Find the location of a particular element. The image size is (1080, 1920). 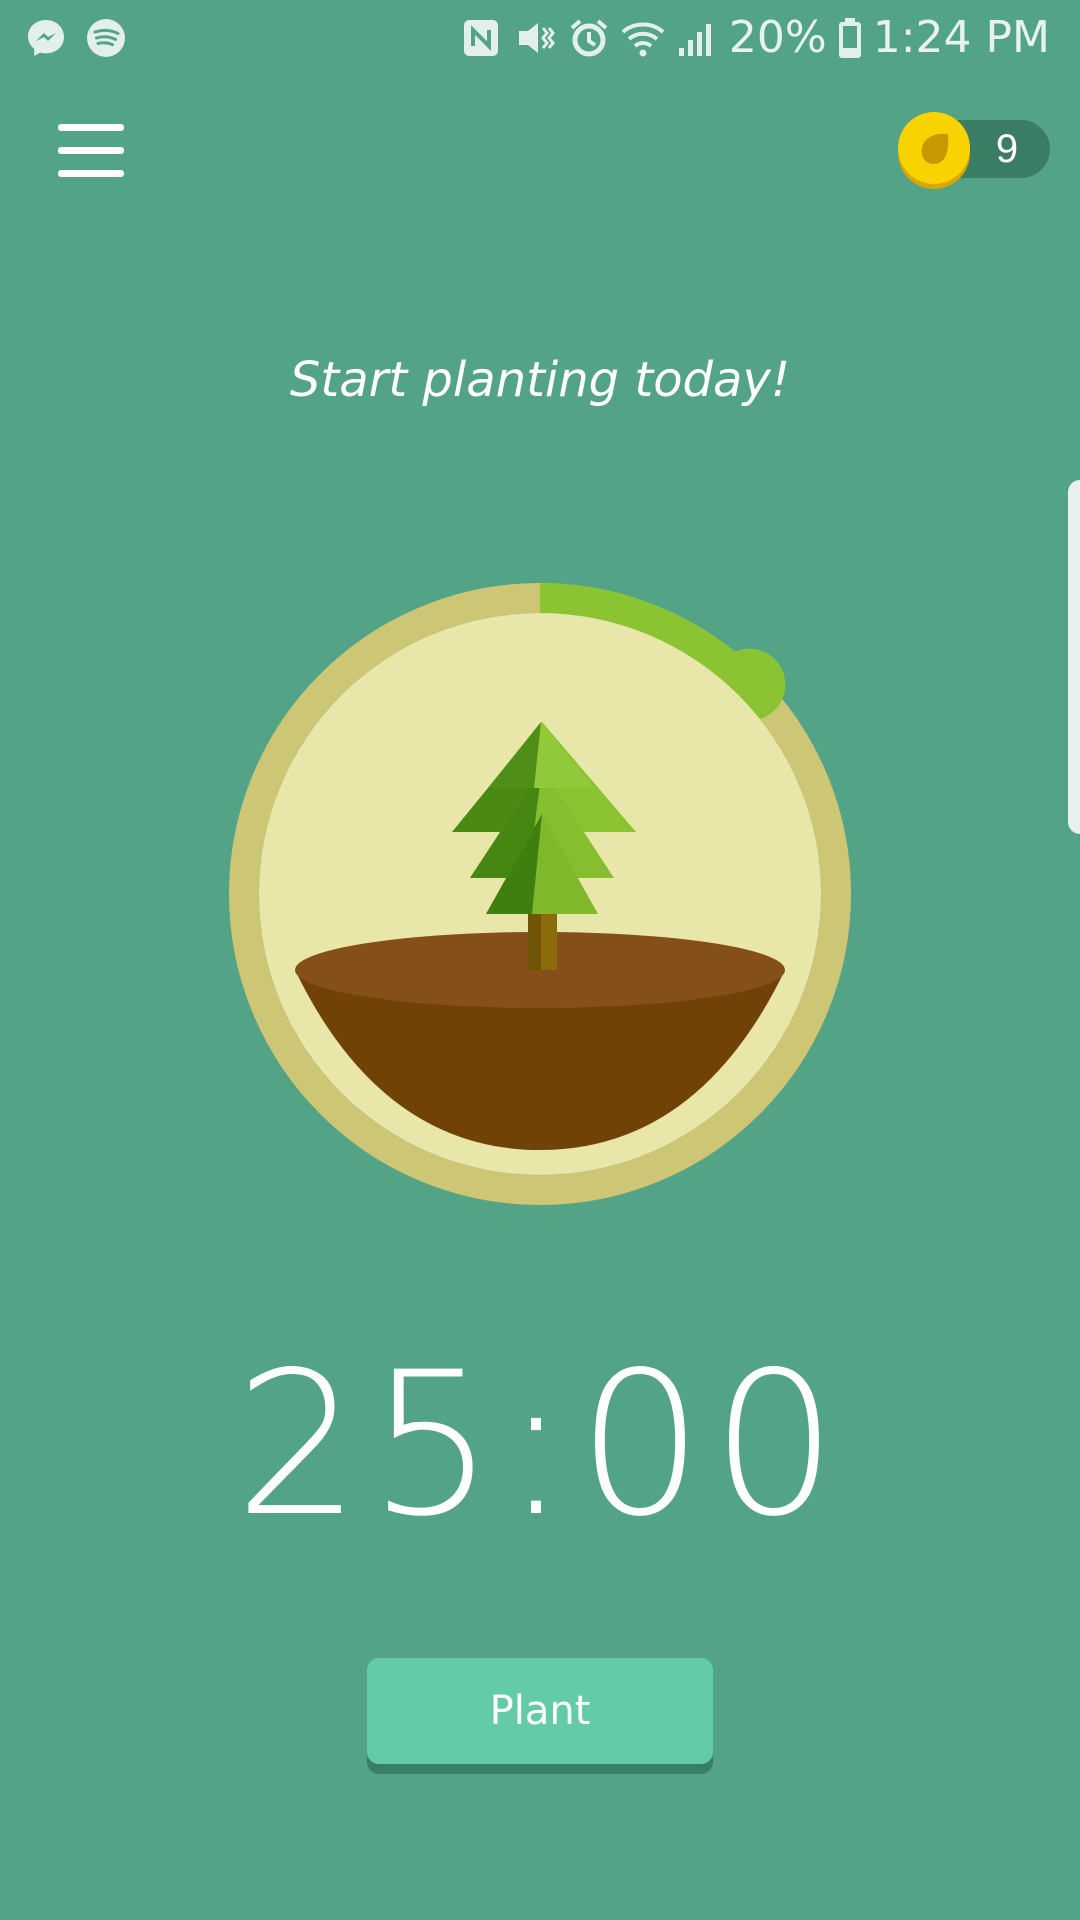

signal-icon is located at coordinates (694, 40).